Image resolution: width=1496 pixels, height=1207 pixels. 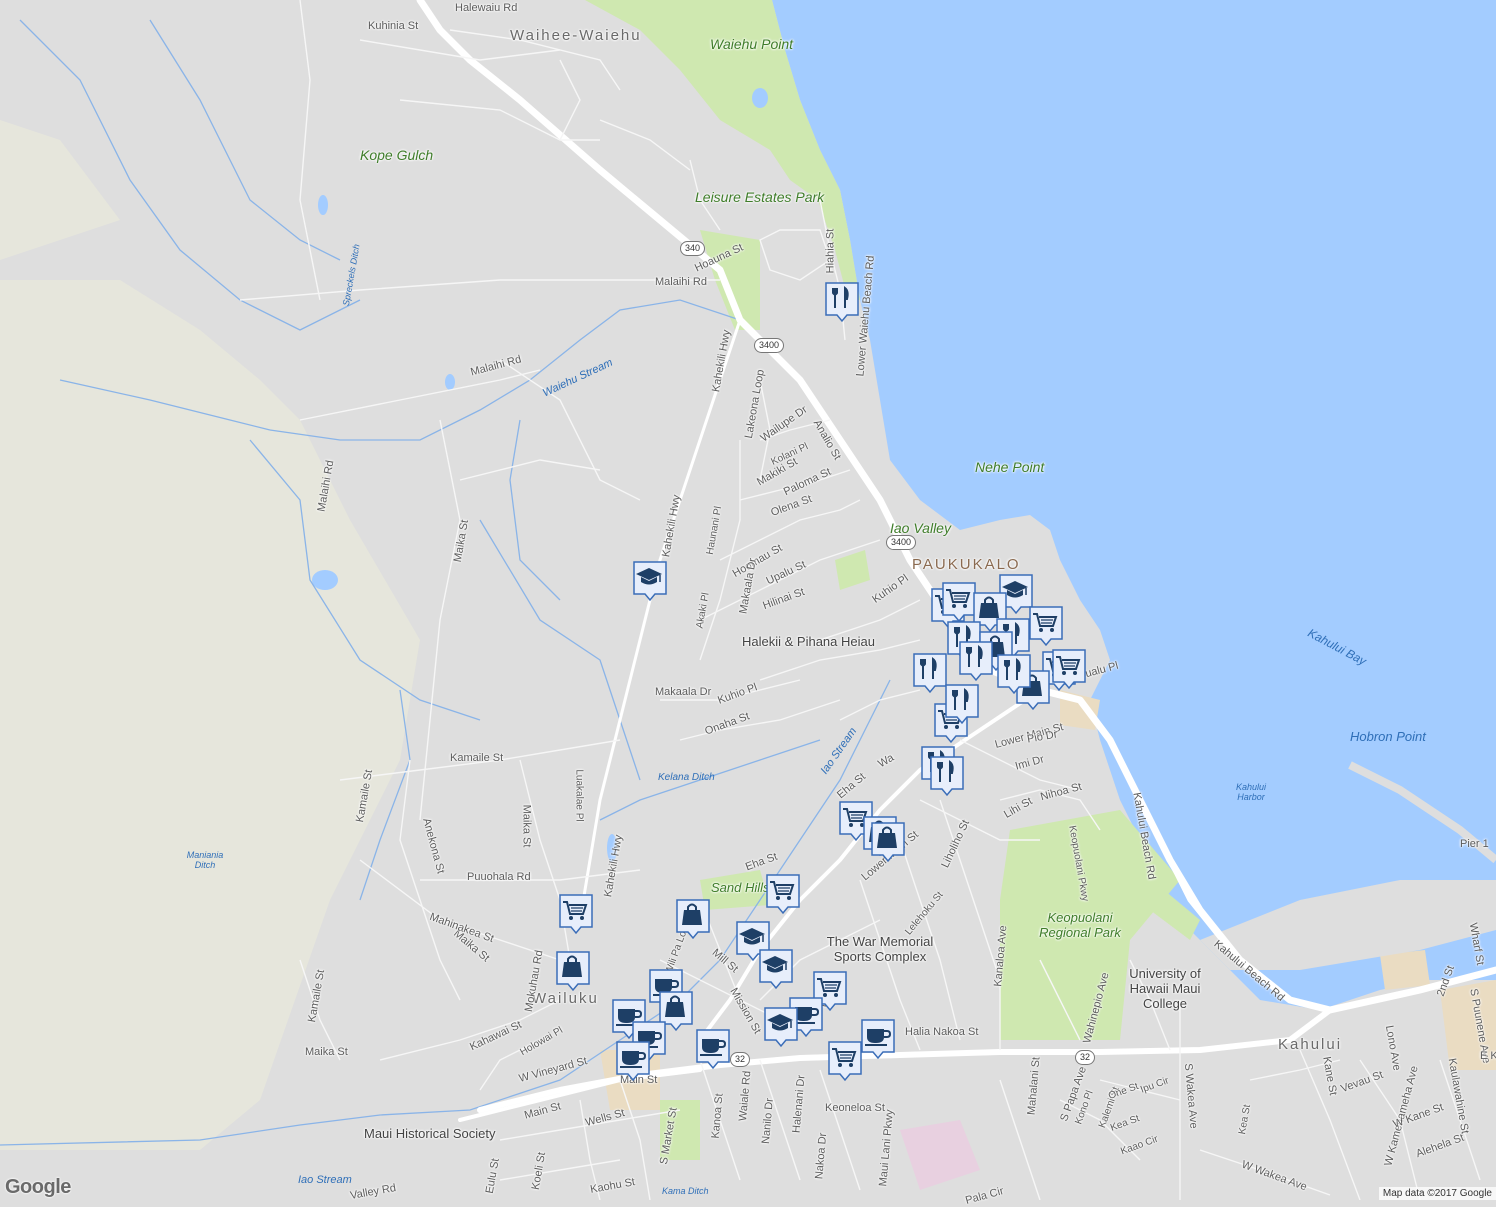 What do you see at coordinates (855, 1108) in the screenshot?
I see `street-label: Keoneloa St` at bounding box center [855, 1108].